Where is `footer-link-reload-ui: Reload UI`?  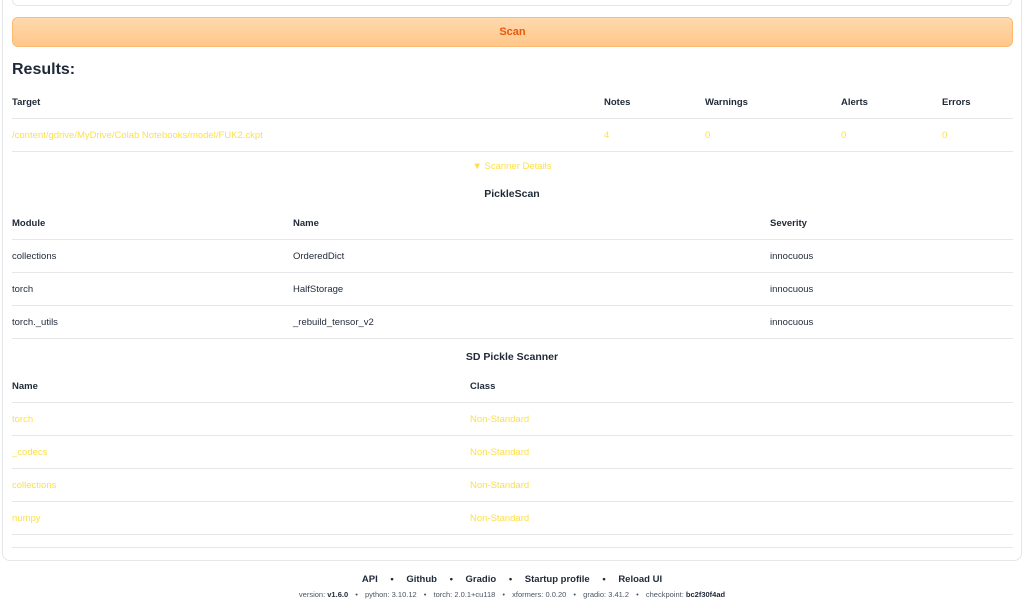
footer-link-reload-ui: Reload UI is located at coordinates (640, 579).